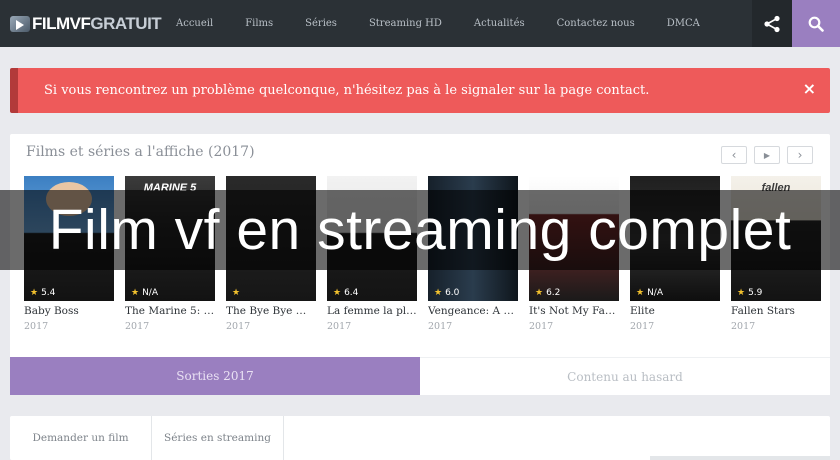 The image size is (840, 460). I want to click on tab-demander-un-film: Demander un film, so click(81, 438).